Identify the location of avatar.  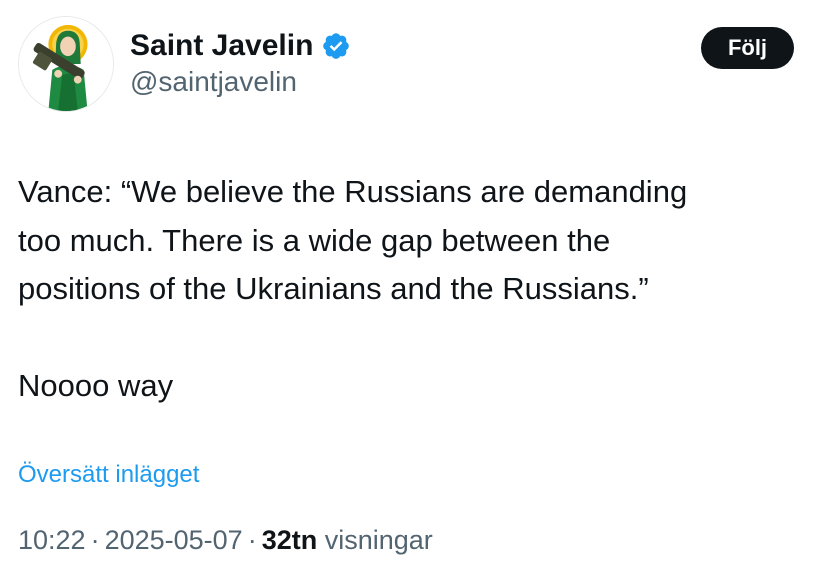
(66, 64).